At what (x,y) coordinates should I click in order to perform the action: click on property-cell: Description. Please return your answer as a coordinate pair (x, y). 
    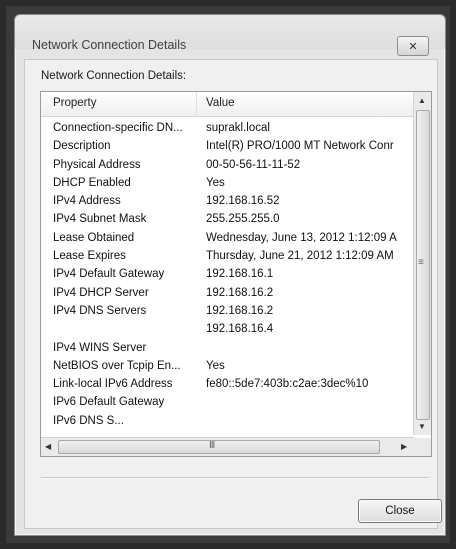
    Looking at the image, I should click on (82, 146).